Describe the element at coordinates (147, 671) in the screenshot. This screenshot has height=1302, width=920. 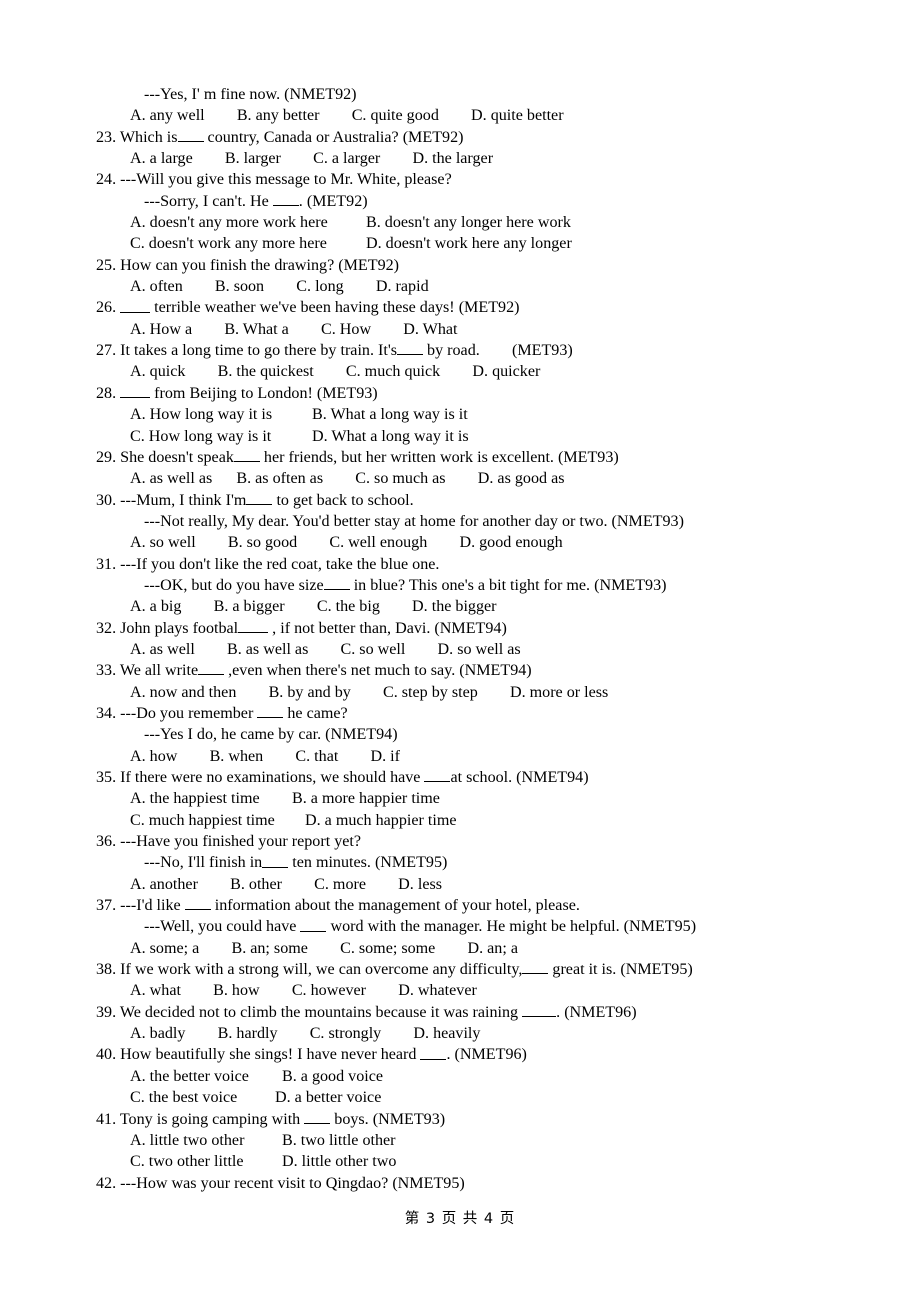
I see `question-stem-pre: 33. We all write` at that location.